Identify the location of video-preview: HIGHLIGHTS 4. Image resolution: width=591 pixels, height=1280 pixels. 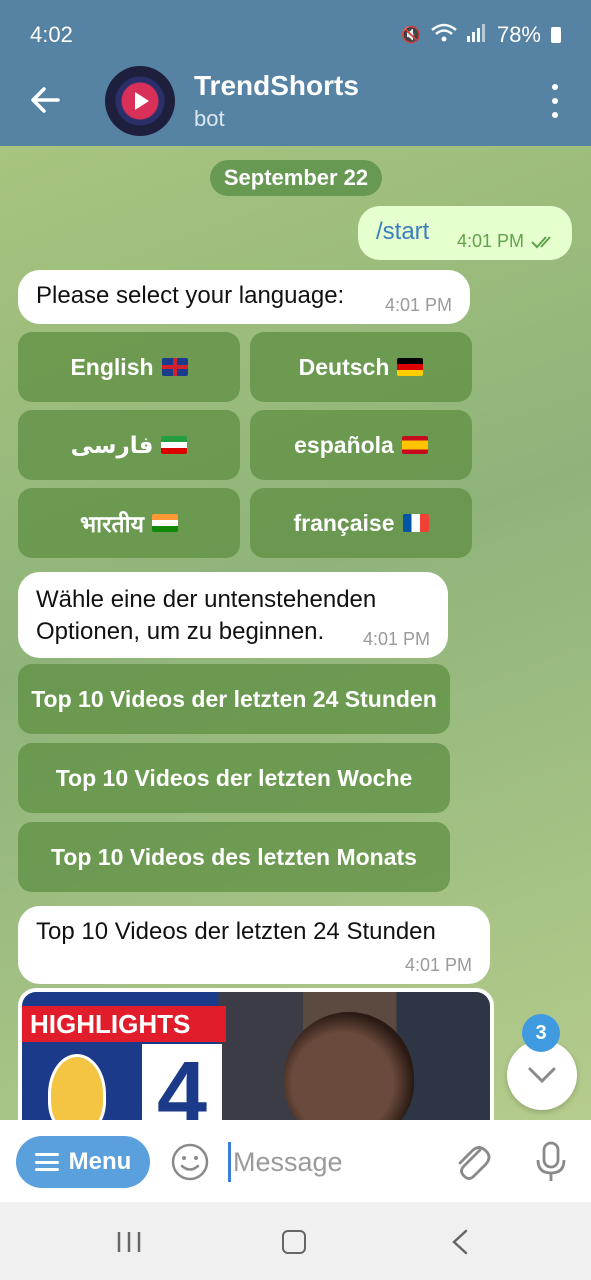
(256, 1054).